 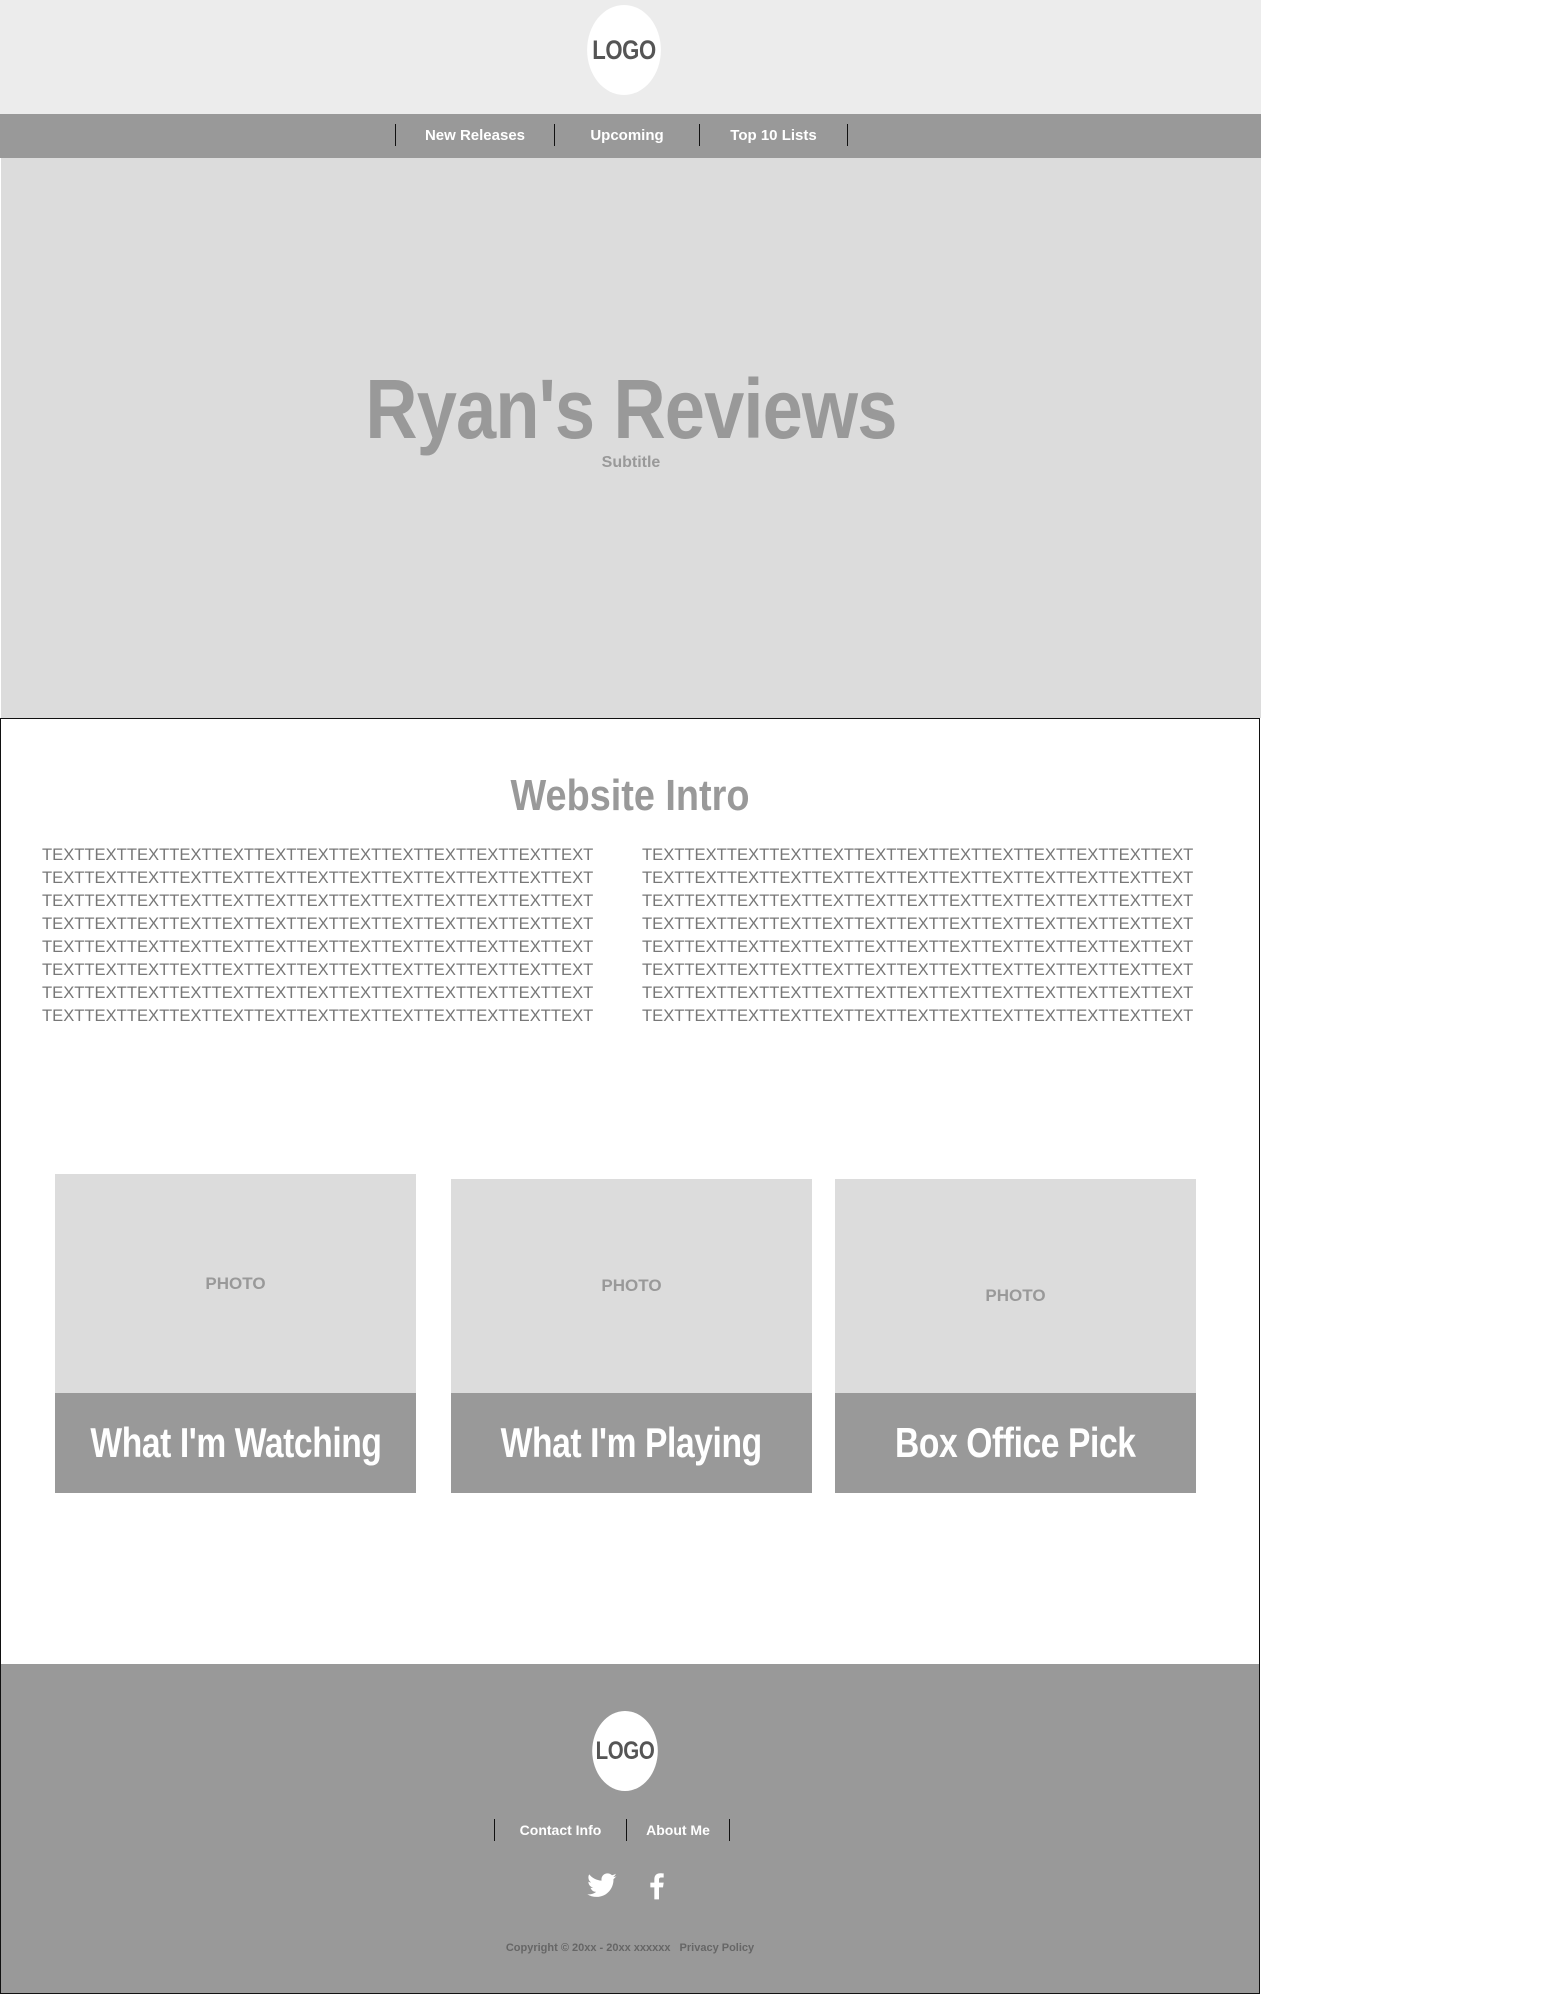 What do you see at coordinates (630, 795) in the screenshot?
I see `intro-title: Website Intro` at bounding box center [630, 795].